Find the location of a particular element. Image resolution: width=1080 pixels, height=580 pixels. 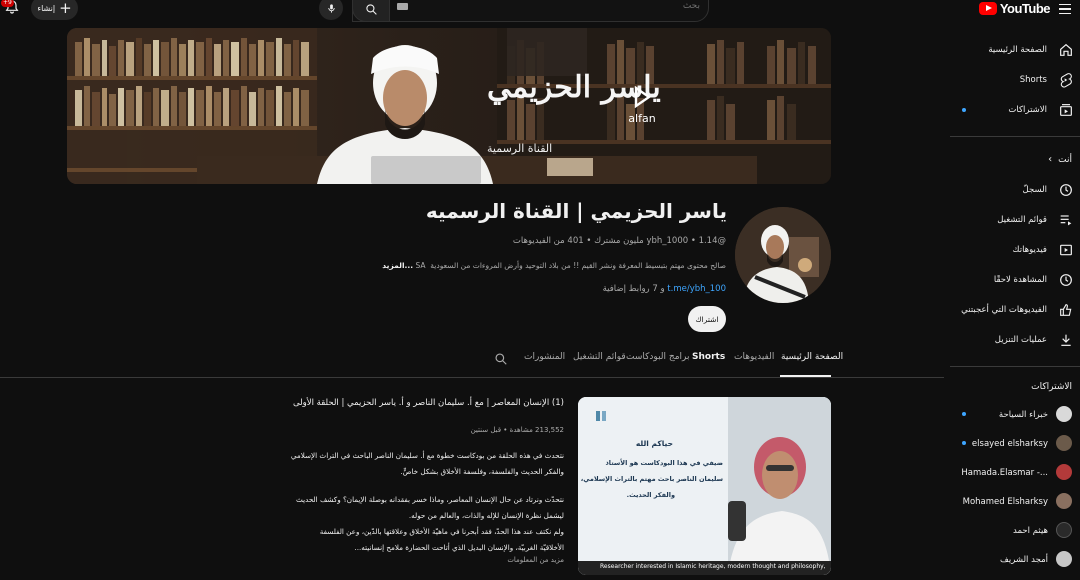

subscription-item: خبراء السياحة is located at coordinates (1012, 414).